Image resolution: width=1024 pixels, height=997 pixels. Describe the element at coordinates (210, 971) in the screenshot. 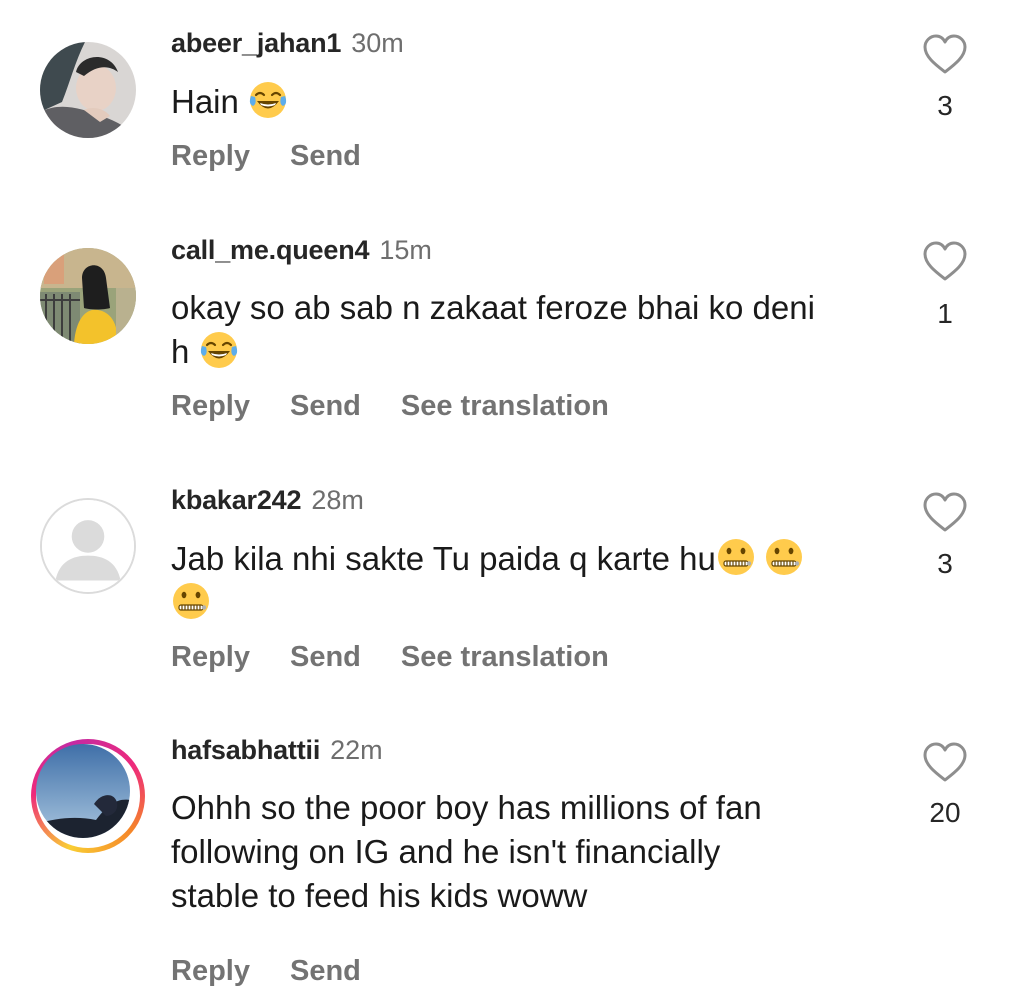

I see `reply-button: Reply` at that location.